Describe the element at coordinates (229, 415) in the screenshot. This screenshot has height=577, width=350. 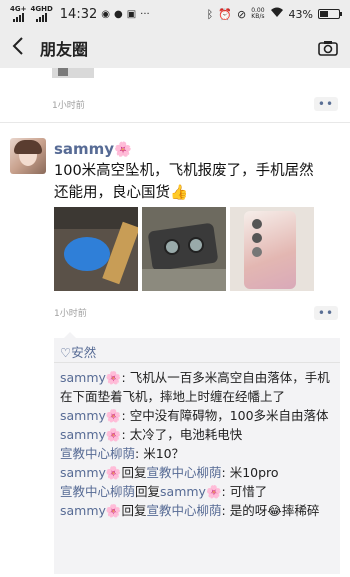
I see `comment-text: 空中没有障碍物，100多米自由落体` at that location.